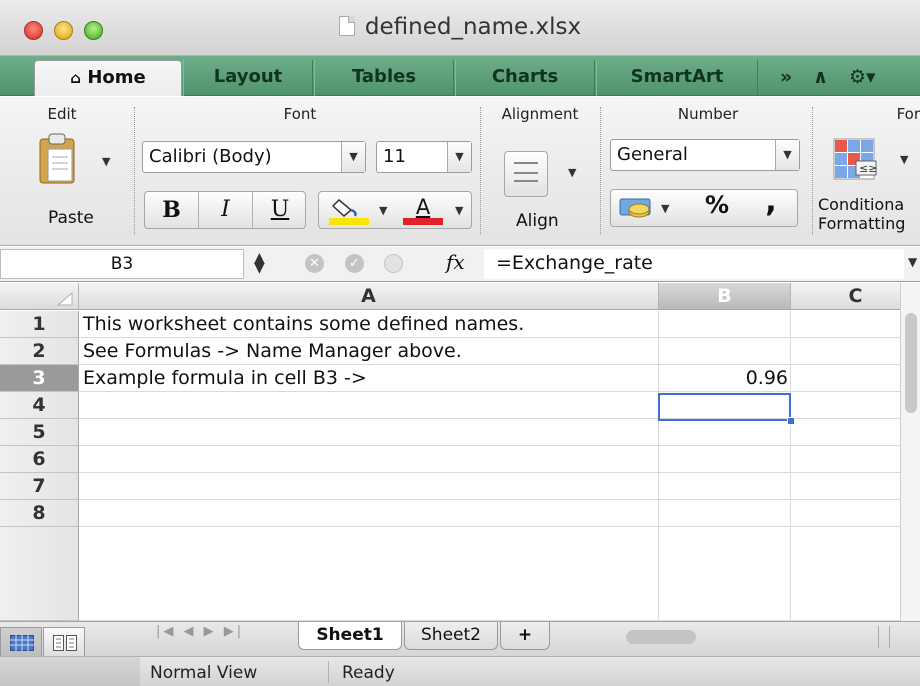 The width and height of the screenshot is (920, 686). Describe the element at coordinates (62, 114) in the screenshot. I see `group-label-edit: Edit` at that location.